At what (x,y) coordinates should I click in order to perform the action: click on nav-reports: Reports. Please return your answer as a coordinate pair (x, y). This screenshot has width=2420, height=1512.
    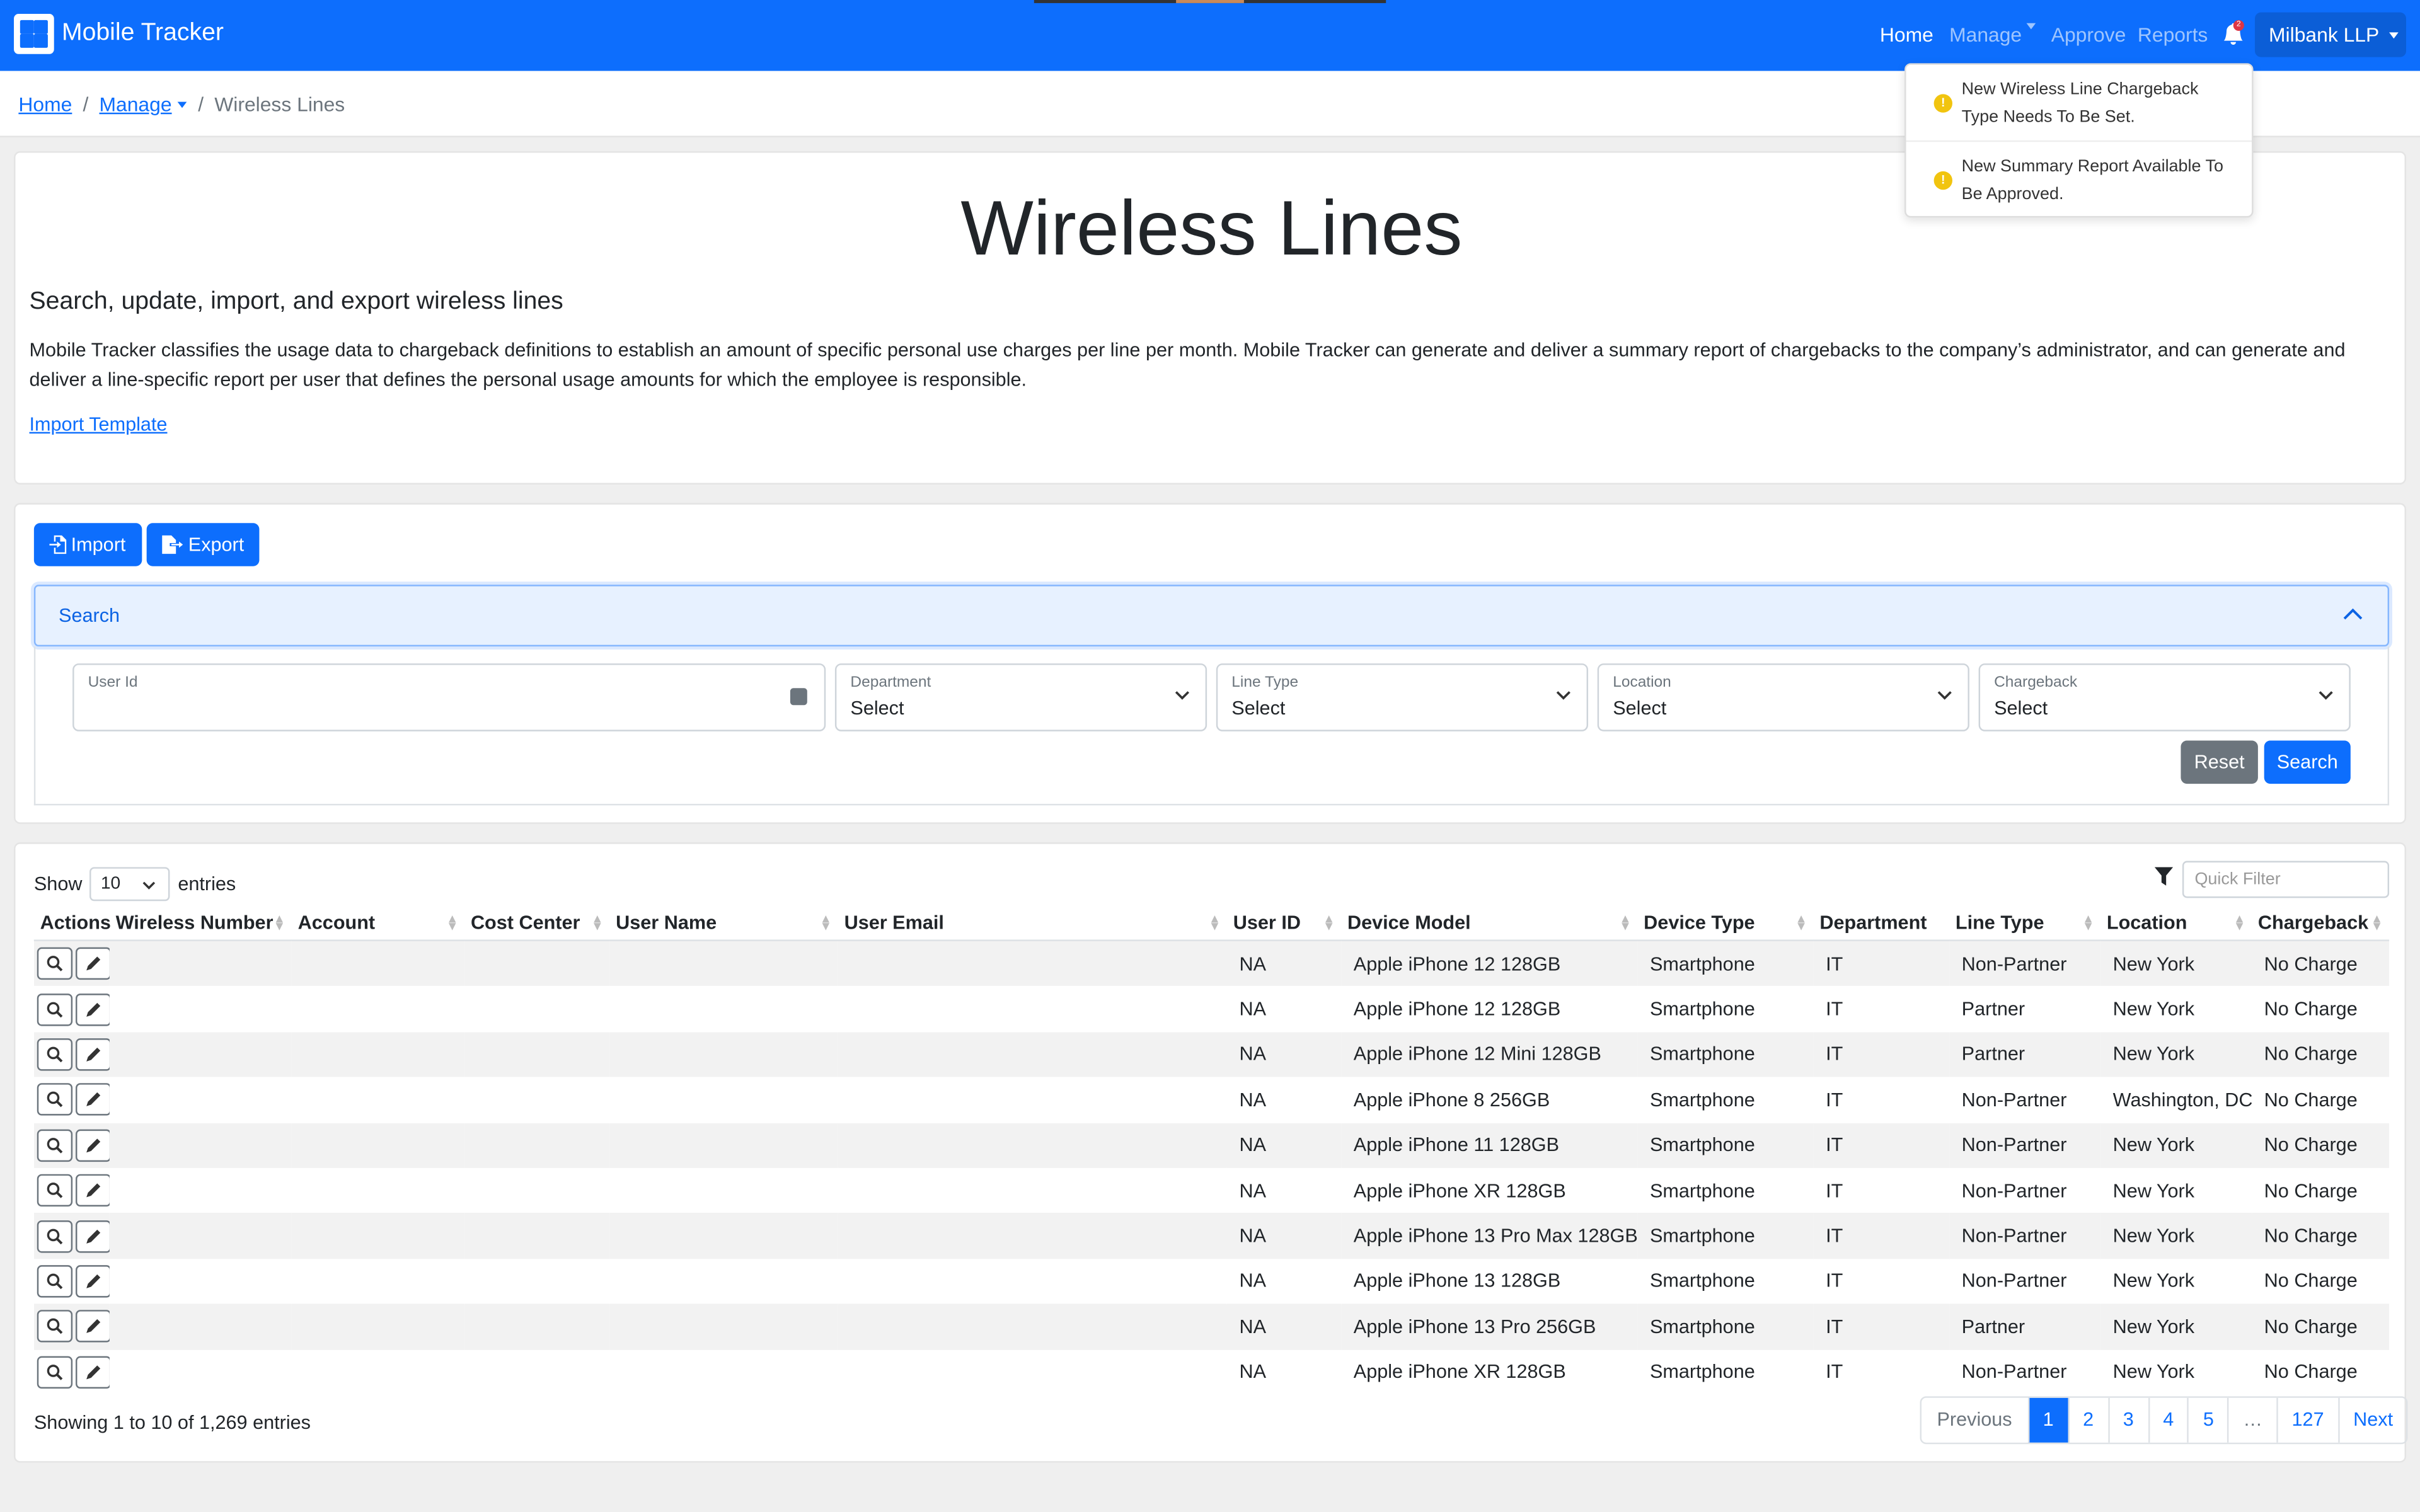
    Looking at the image, I should click on (2173, 35).